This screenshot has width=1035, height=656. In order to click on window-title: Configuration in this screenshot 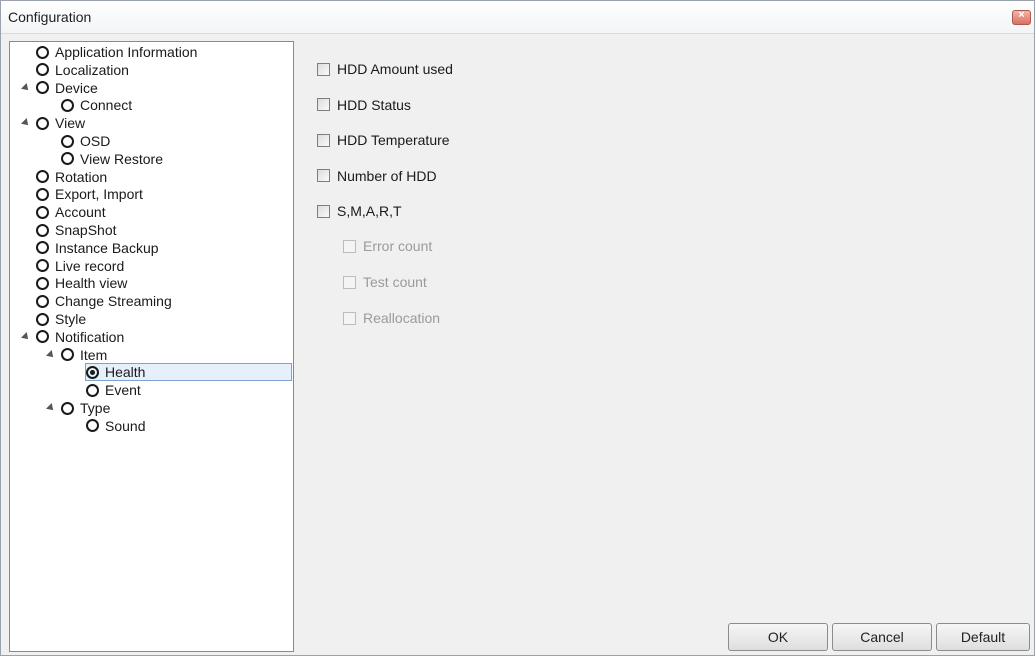, I will do `click(50, 17)`.